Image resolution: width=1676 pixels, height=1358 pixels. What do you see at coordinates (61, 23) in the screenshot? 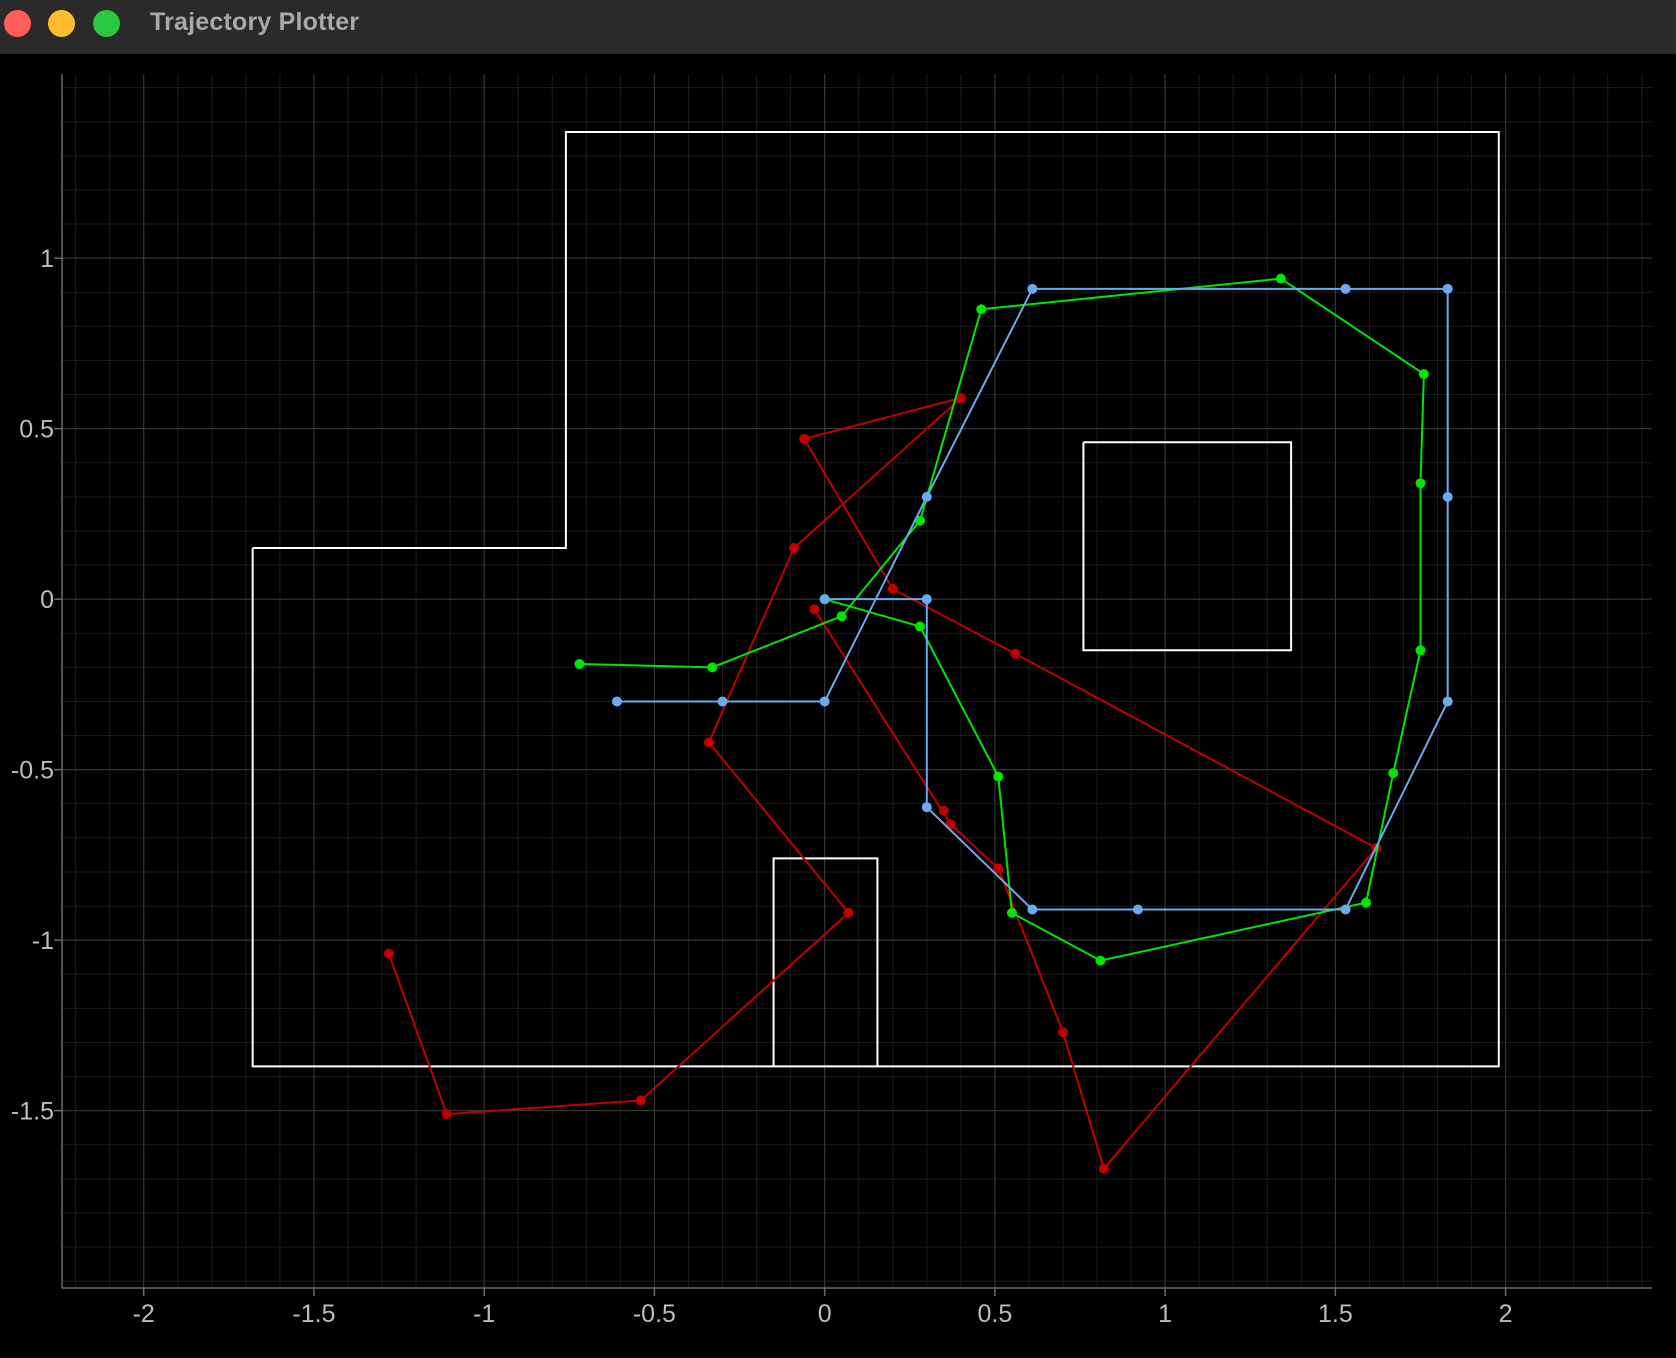
I see `minimize-window-button` at bounding box center [61, 23].